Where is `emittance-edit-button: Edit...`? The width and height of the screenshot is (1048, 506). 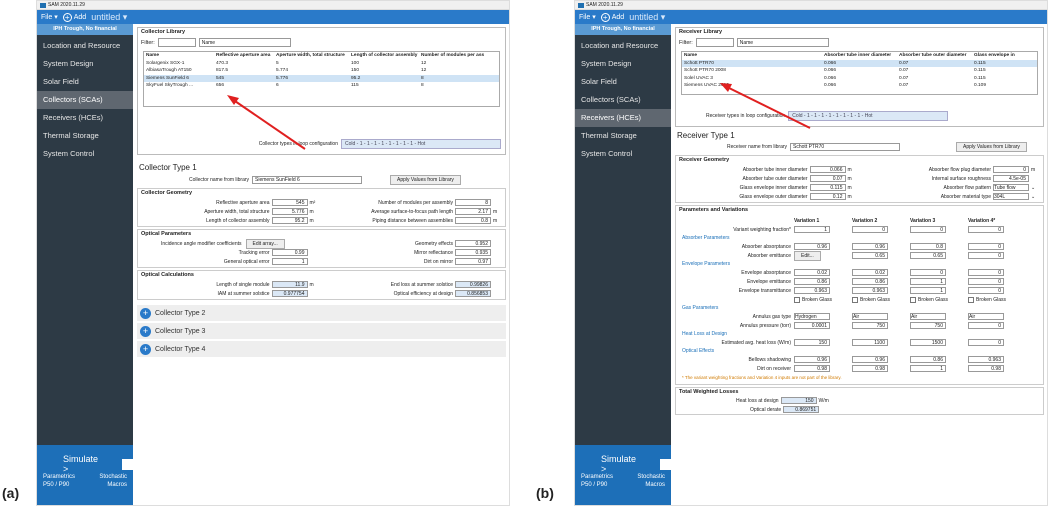 emittance-edit-button: Edit... is located at coordinates (807, 255).